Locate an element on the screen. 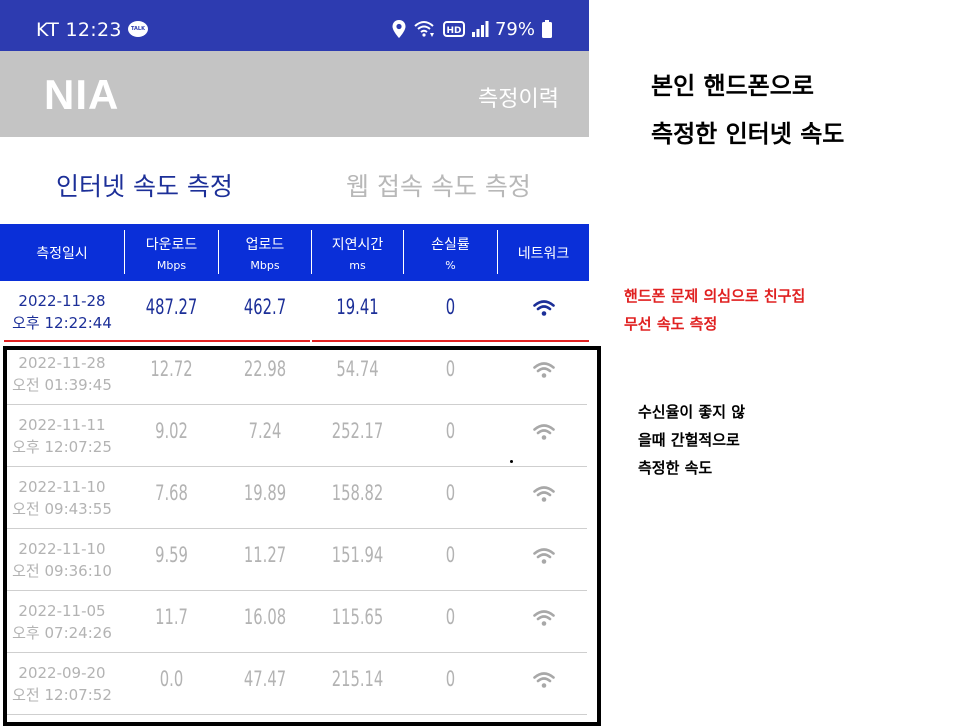 This screenshot has width=954, height=726. row-date: 2022-11-28 is located at coordinates (62, 301).